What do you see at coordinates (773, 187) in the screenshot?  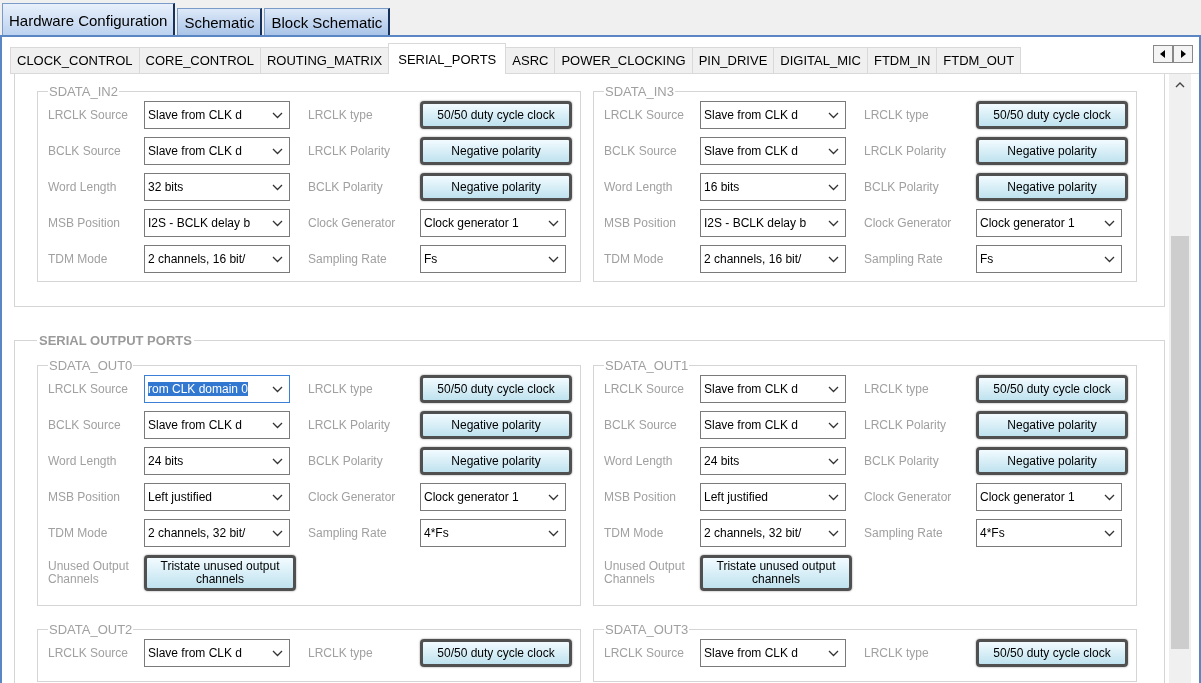 I see `dropdown: 16 bits` at bounding box center [773, 187].